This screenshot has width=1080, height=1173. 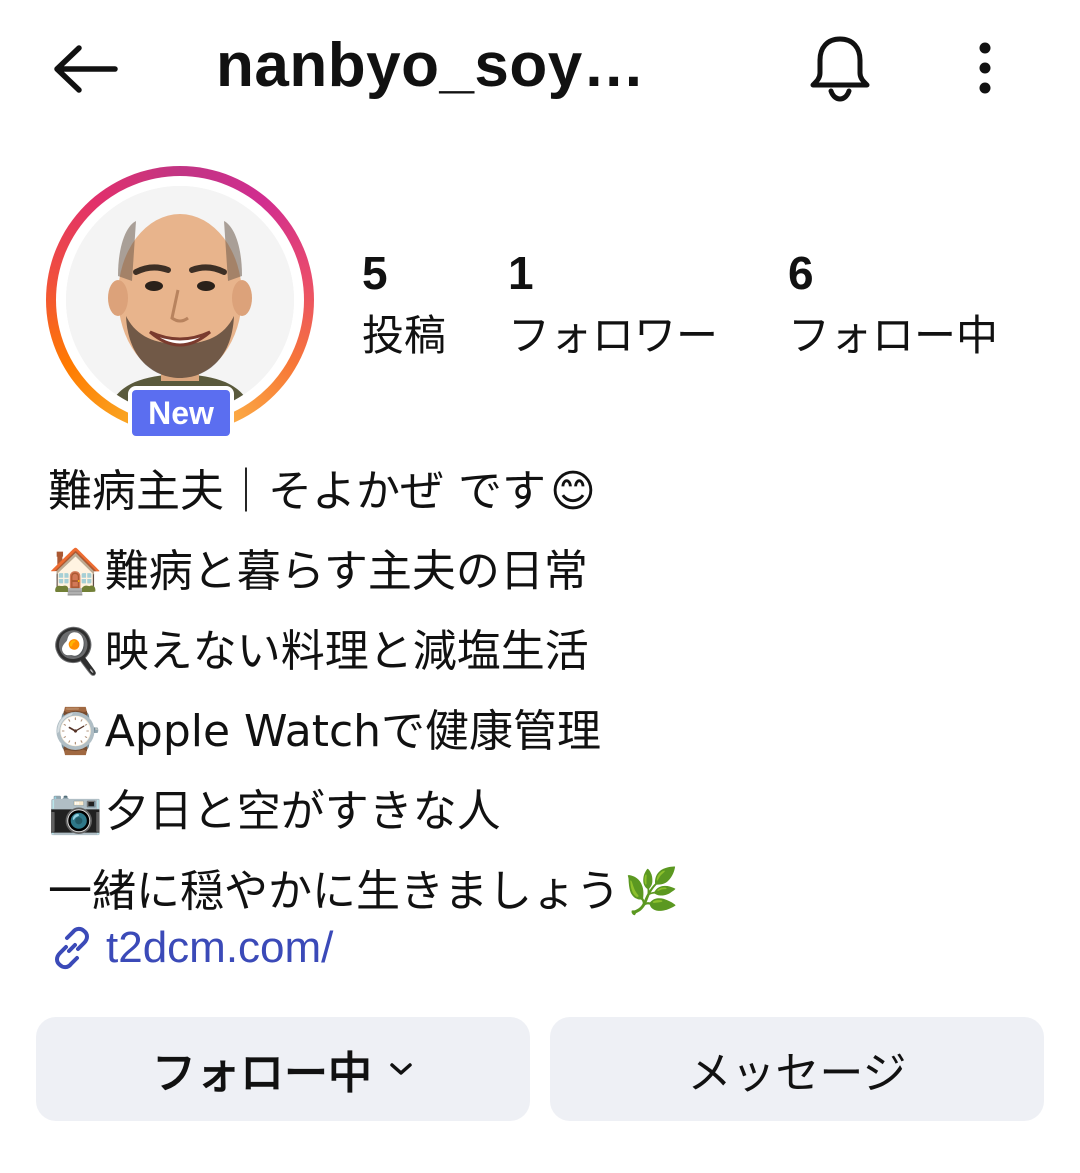 I want to click on following-button-label: フォロー中, so click(x=262, y=1073).